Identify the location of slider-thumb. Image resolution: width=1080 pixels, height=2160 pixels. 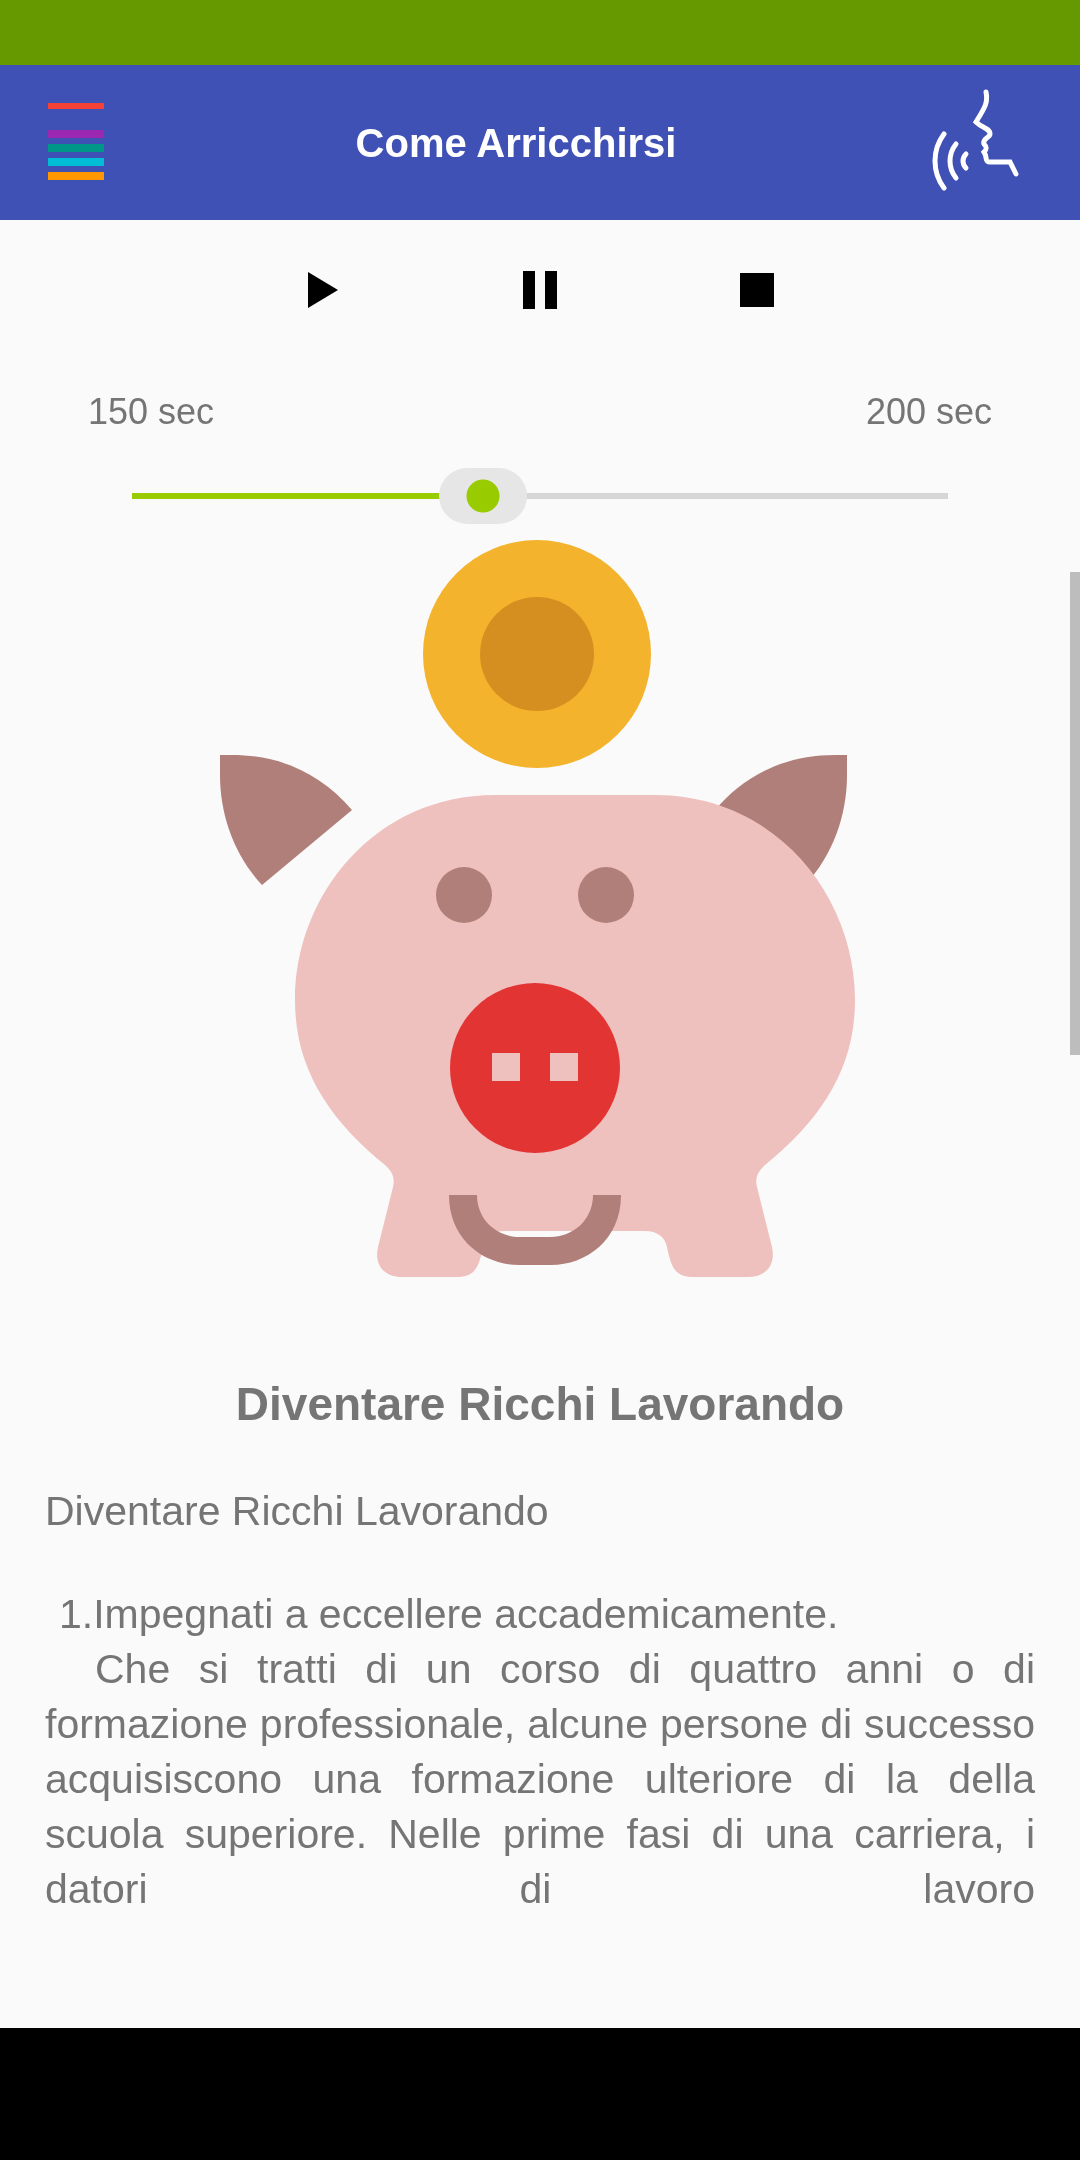
(482, 496).